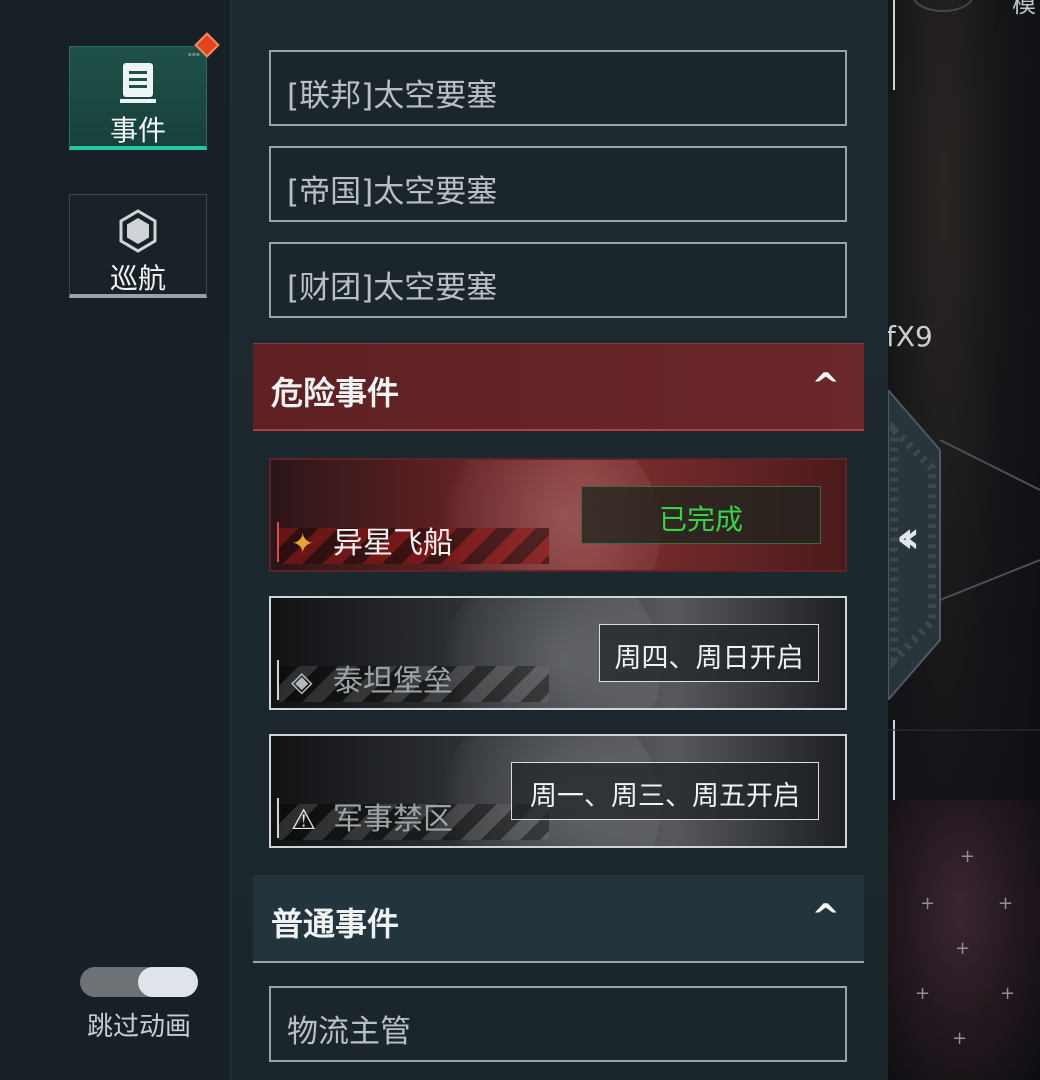 The image size is (1040, 1080). Describe the element at coordinates (665, 796) in the screenshot. I see `schedule-label: 周一、周三、周五开启` at that location.